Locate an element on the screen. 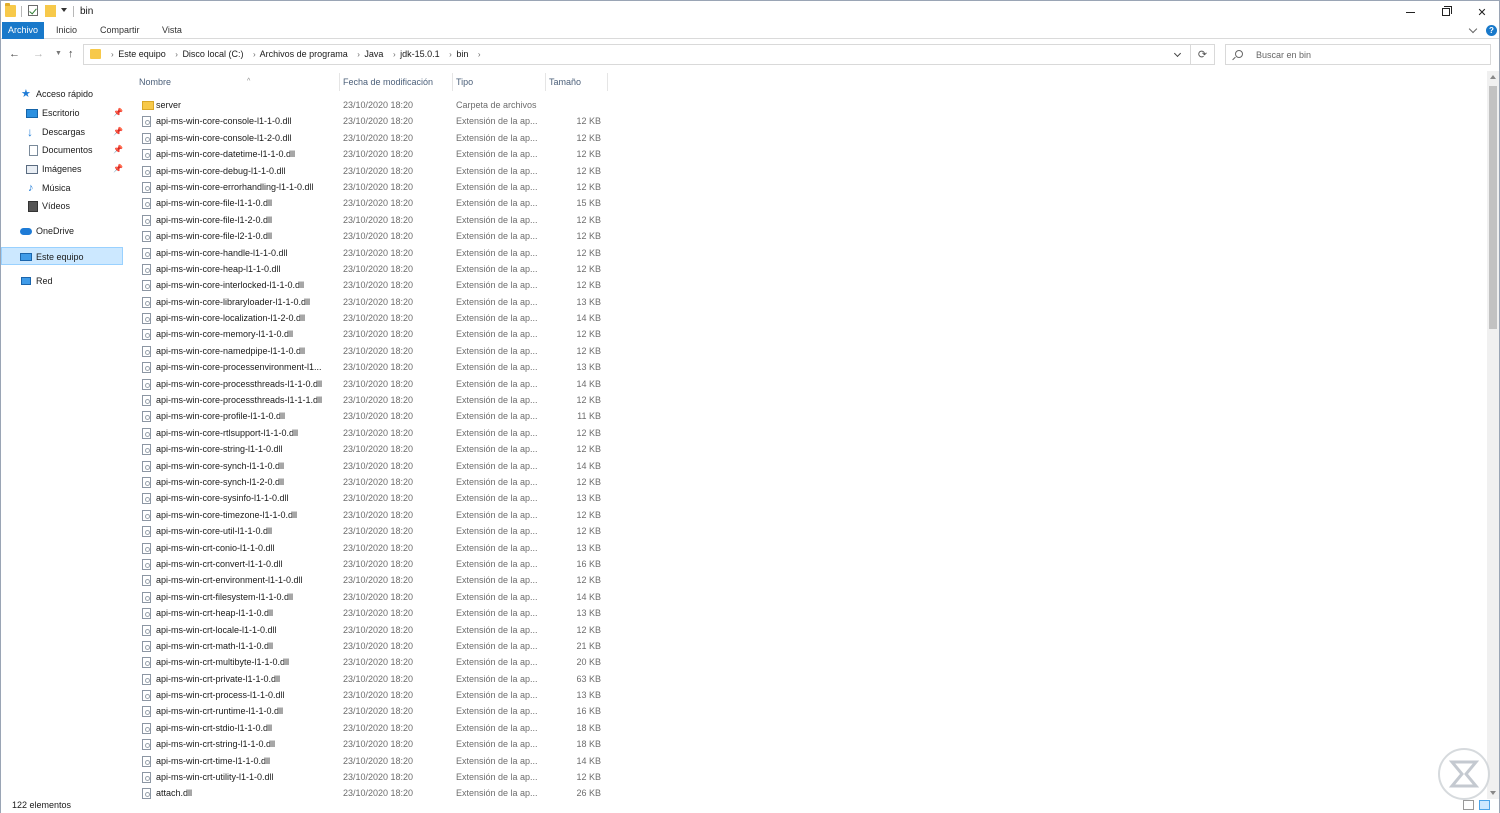 The width and height of the screenshot is (1500, 813). forward-arrow-icon: → is located at coordinates (38, 54).